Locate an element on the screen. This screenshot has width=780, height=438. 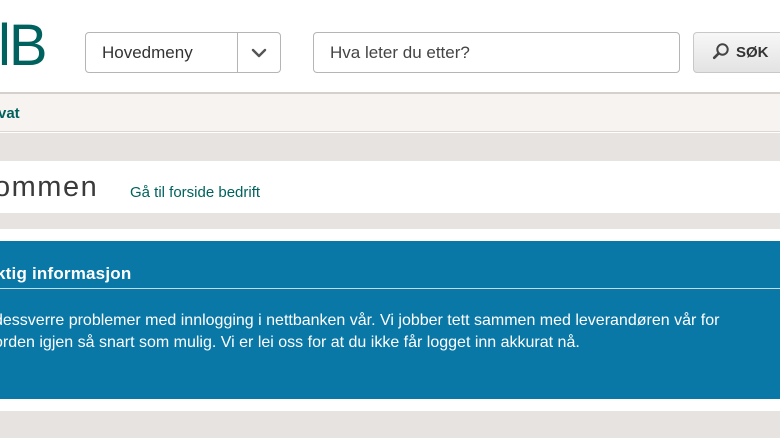
main-menu-label: Hovedmeny is located at coordinates (147, 52).